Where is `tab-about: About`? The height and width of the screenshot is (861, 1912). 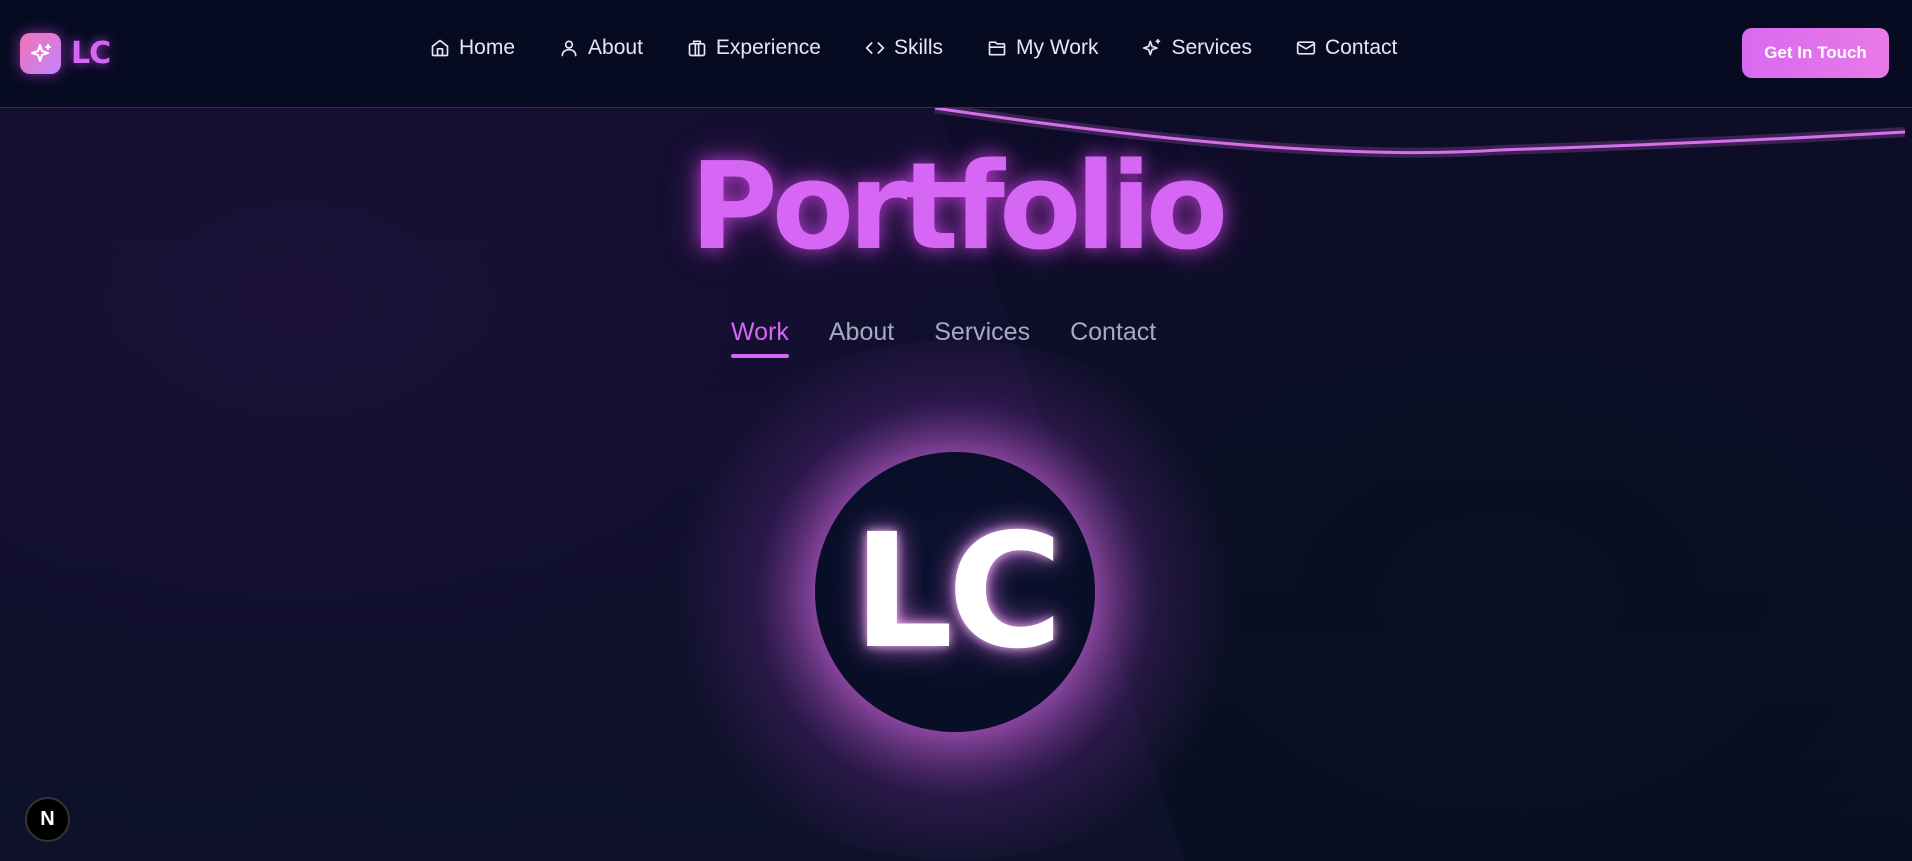 tab-about: About is located at coordinates (861, 336).